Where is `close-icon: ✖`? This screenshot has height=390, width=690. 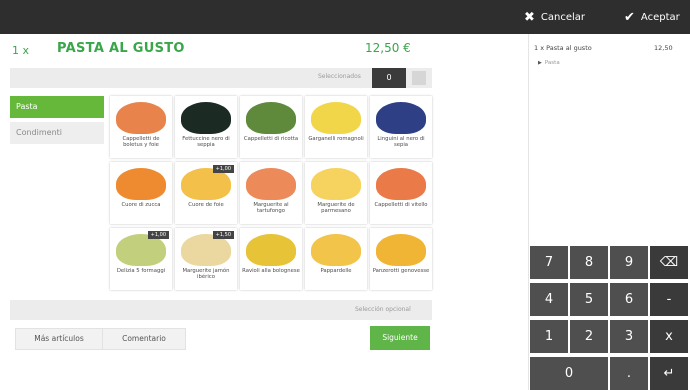 close-icon: ✖ is located at coordinates (529, 17).